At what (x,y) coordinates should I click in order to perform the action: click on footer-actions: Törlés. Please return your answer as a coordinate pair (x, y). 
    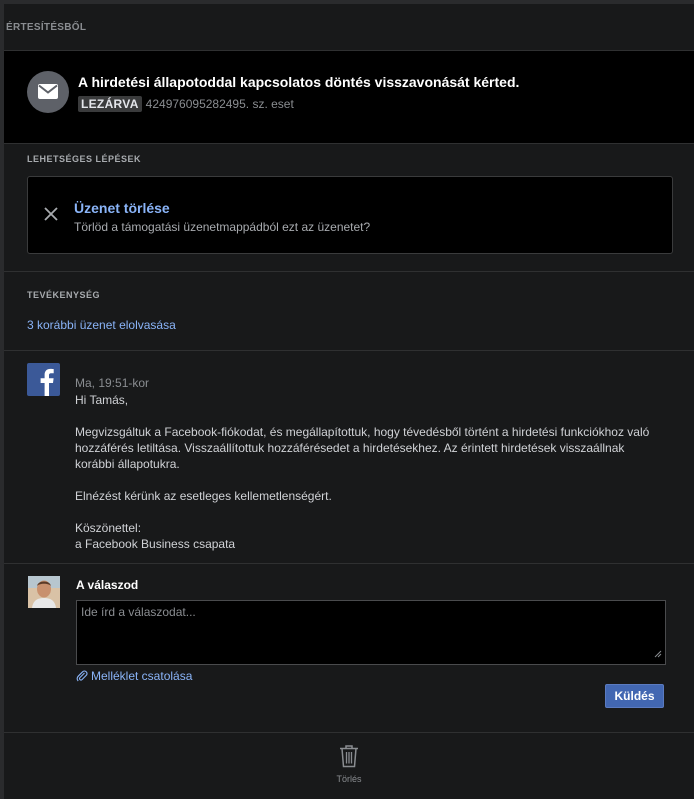
    Looking at the image, I should click on (349, 766).